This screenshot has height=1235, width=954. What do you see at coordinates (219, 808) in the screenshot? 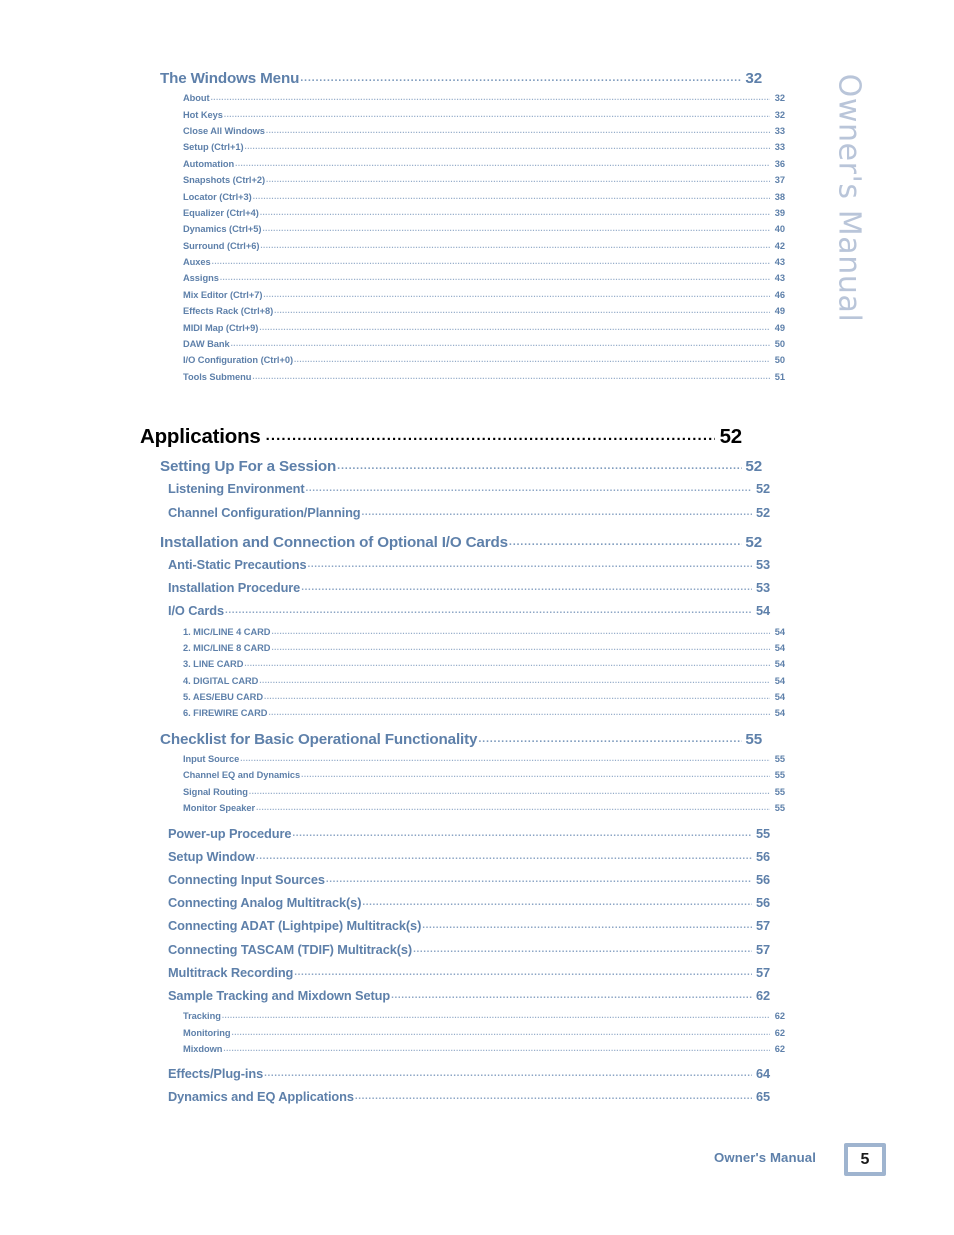
I see `toc-entry-title: Monitor Speaker` at bounding box center [219, 808].